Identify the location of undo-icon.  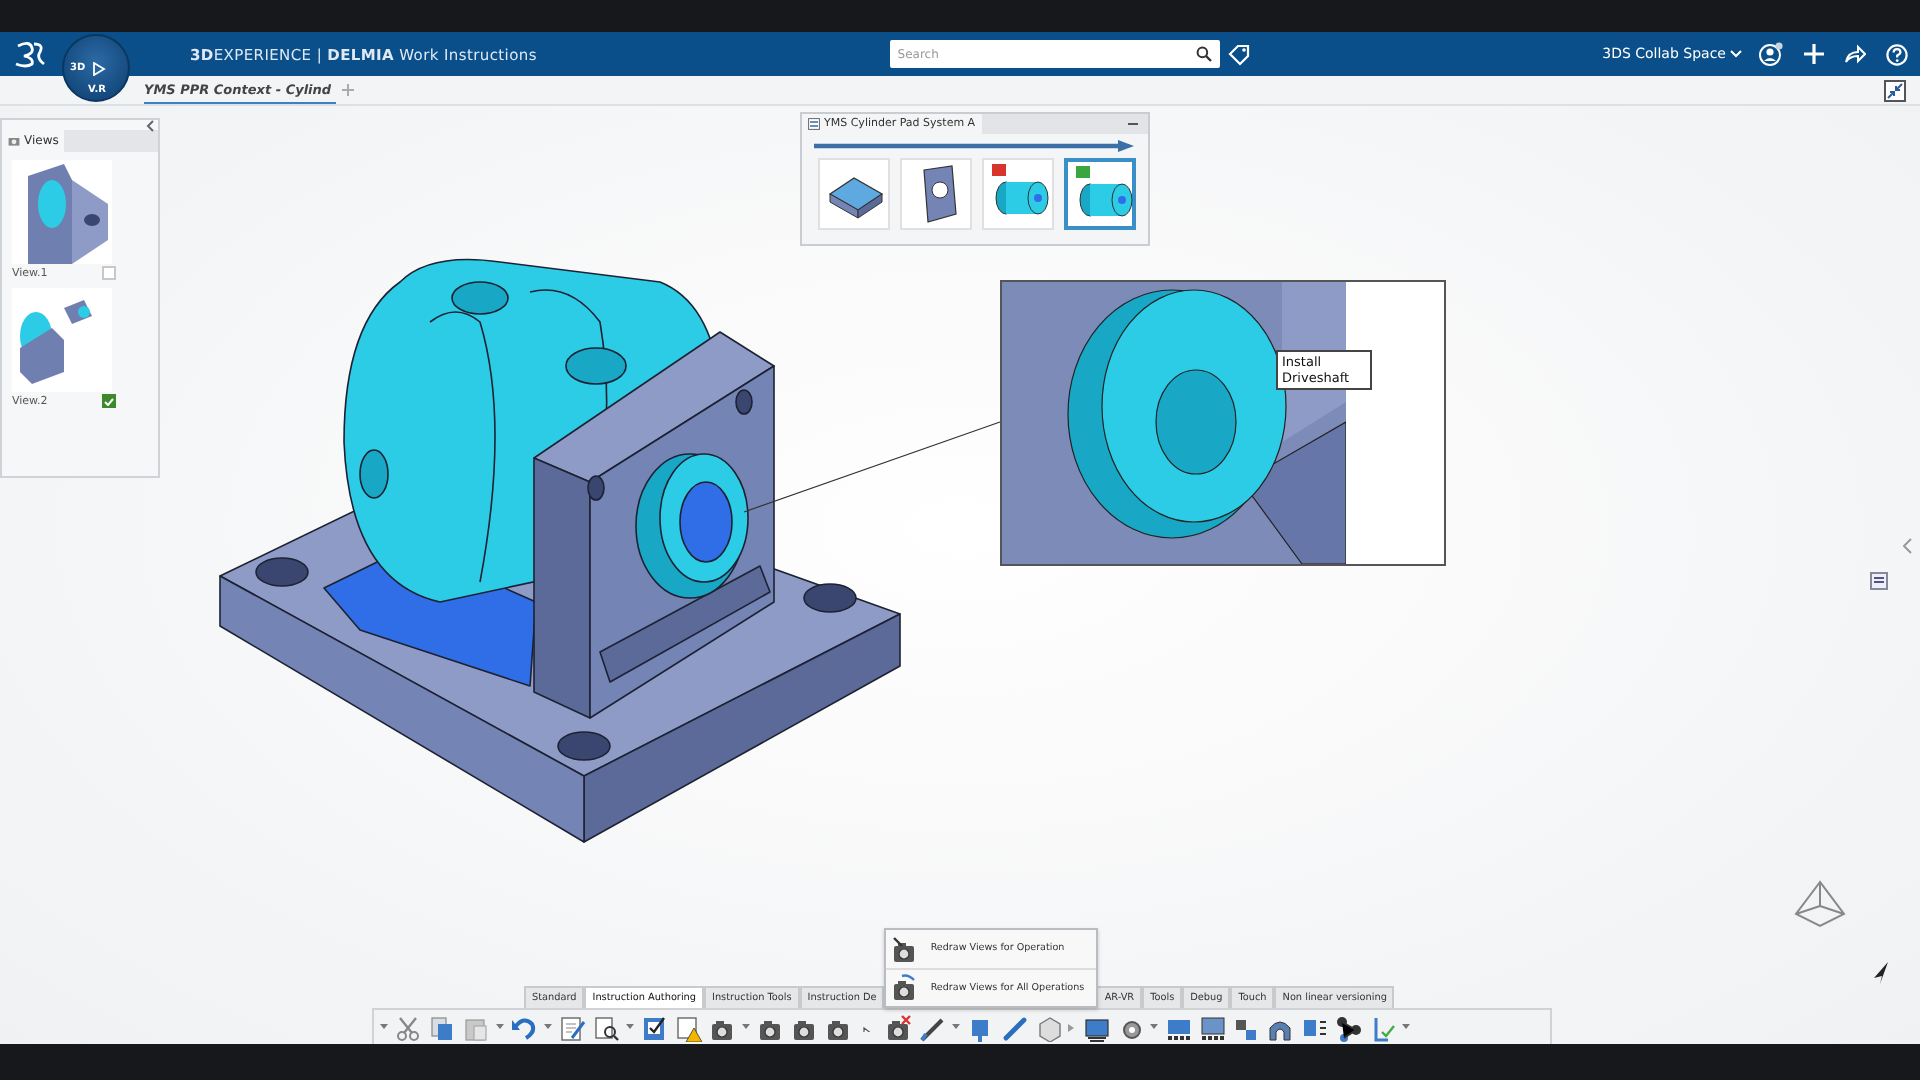
(524, 1027).